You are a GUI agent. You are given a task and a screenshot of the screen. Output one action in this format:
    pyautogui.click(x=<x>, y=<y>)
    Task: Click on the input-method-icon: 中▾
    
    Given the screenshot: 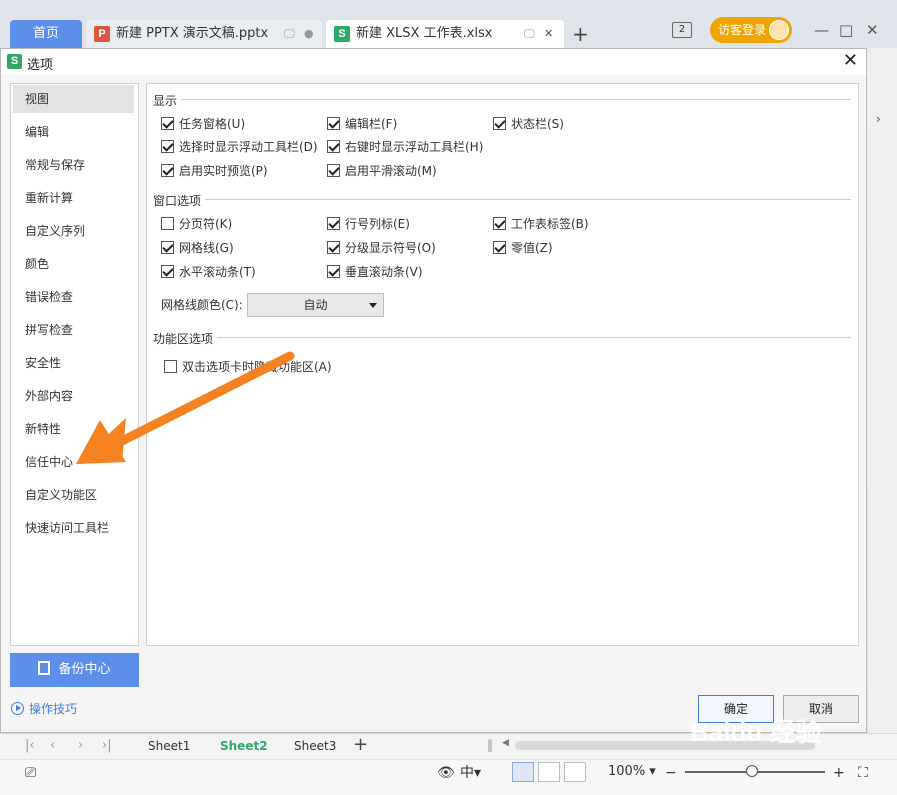 What is the action you would take?
    pyautogui.click(x=470, y=773)
    